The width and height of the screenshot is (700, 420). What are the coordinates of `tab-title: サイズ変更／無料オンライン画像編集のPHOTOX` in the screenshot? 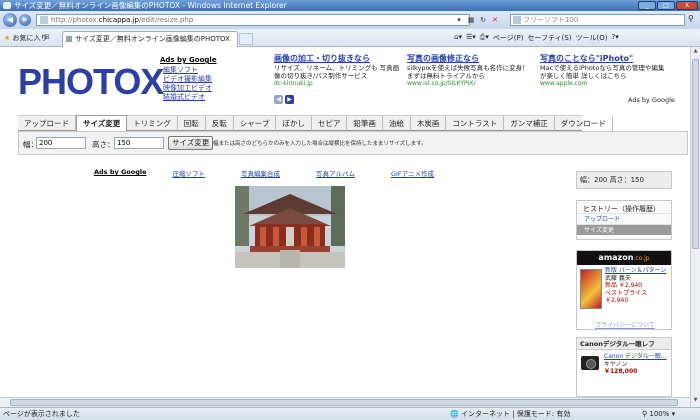 It's located at (152, 39).